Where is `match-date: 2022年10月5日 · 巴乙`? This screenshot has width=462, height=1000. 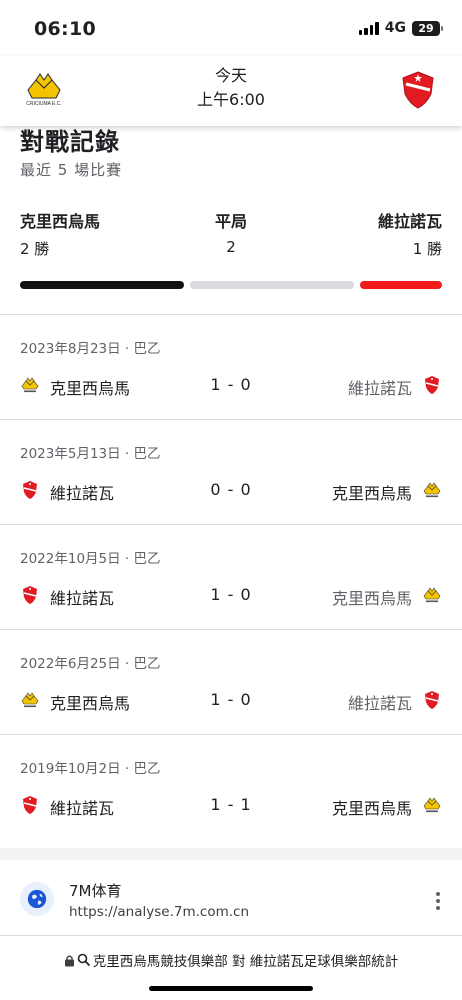
match-date: 2022年10月5日 · 巴乙 is located at coordinates (90, 559).